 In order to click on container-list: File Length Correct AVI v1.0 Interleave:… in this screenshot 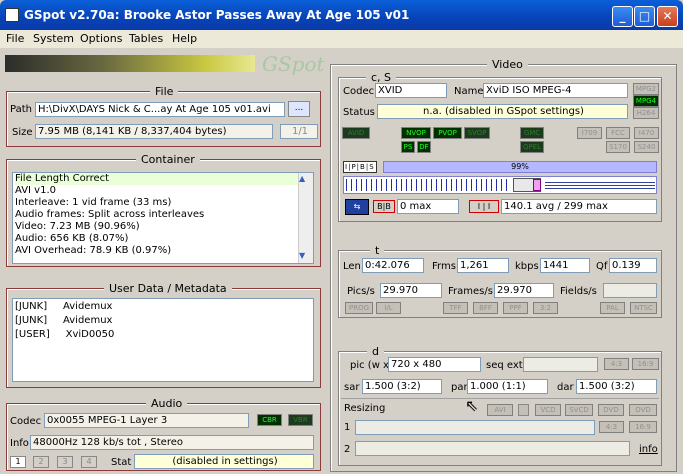, I will do `click(163, 218)`.